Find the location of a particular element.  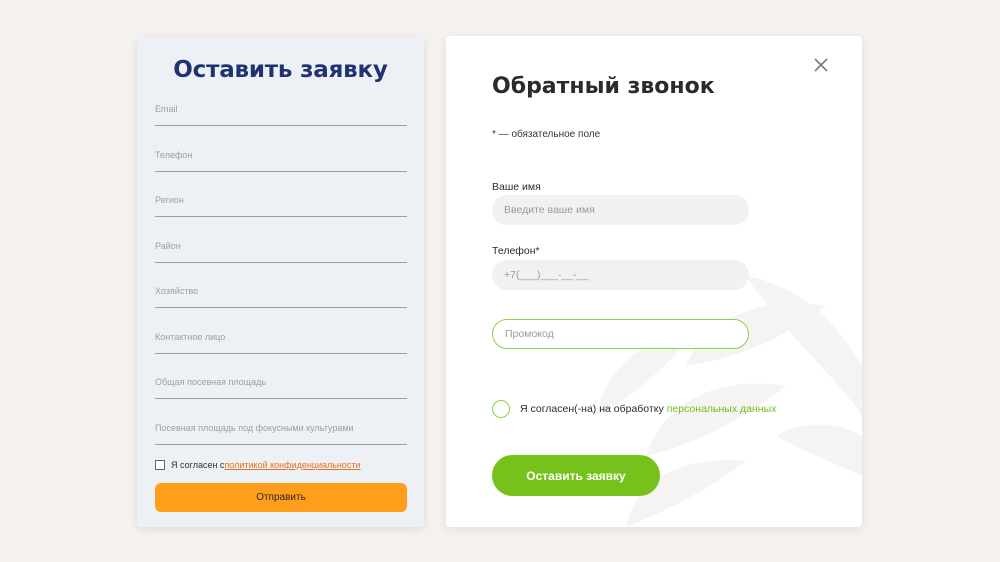

total-sown-area-field: Общая посевная площадь is located at coordinates (281, 388).